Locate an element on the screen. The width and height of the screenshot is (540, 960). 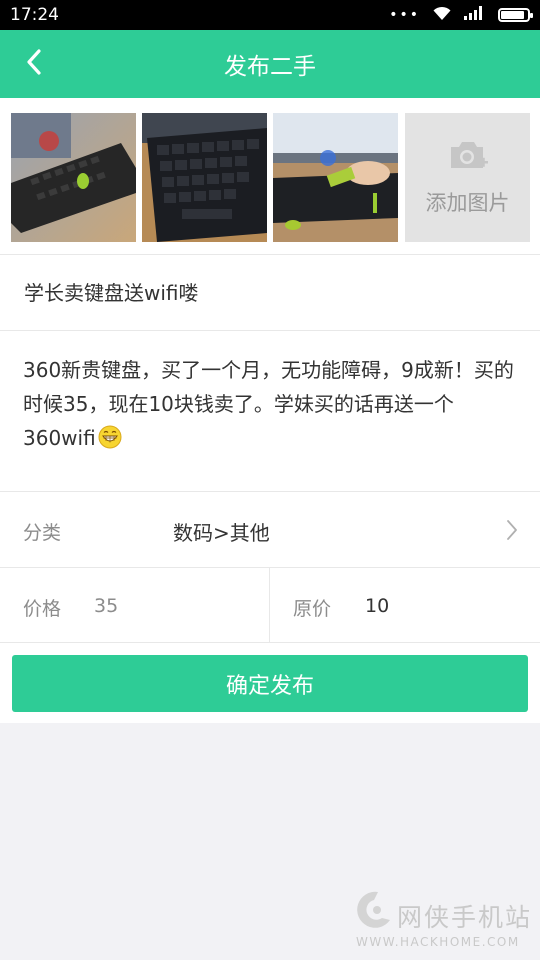
submit-button: 确定发布 is located at coordinates (270, 683).